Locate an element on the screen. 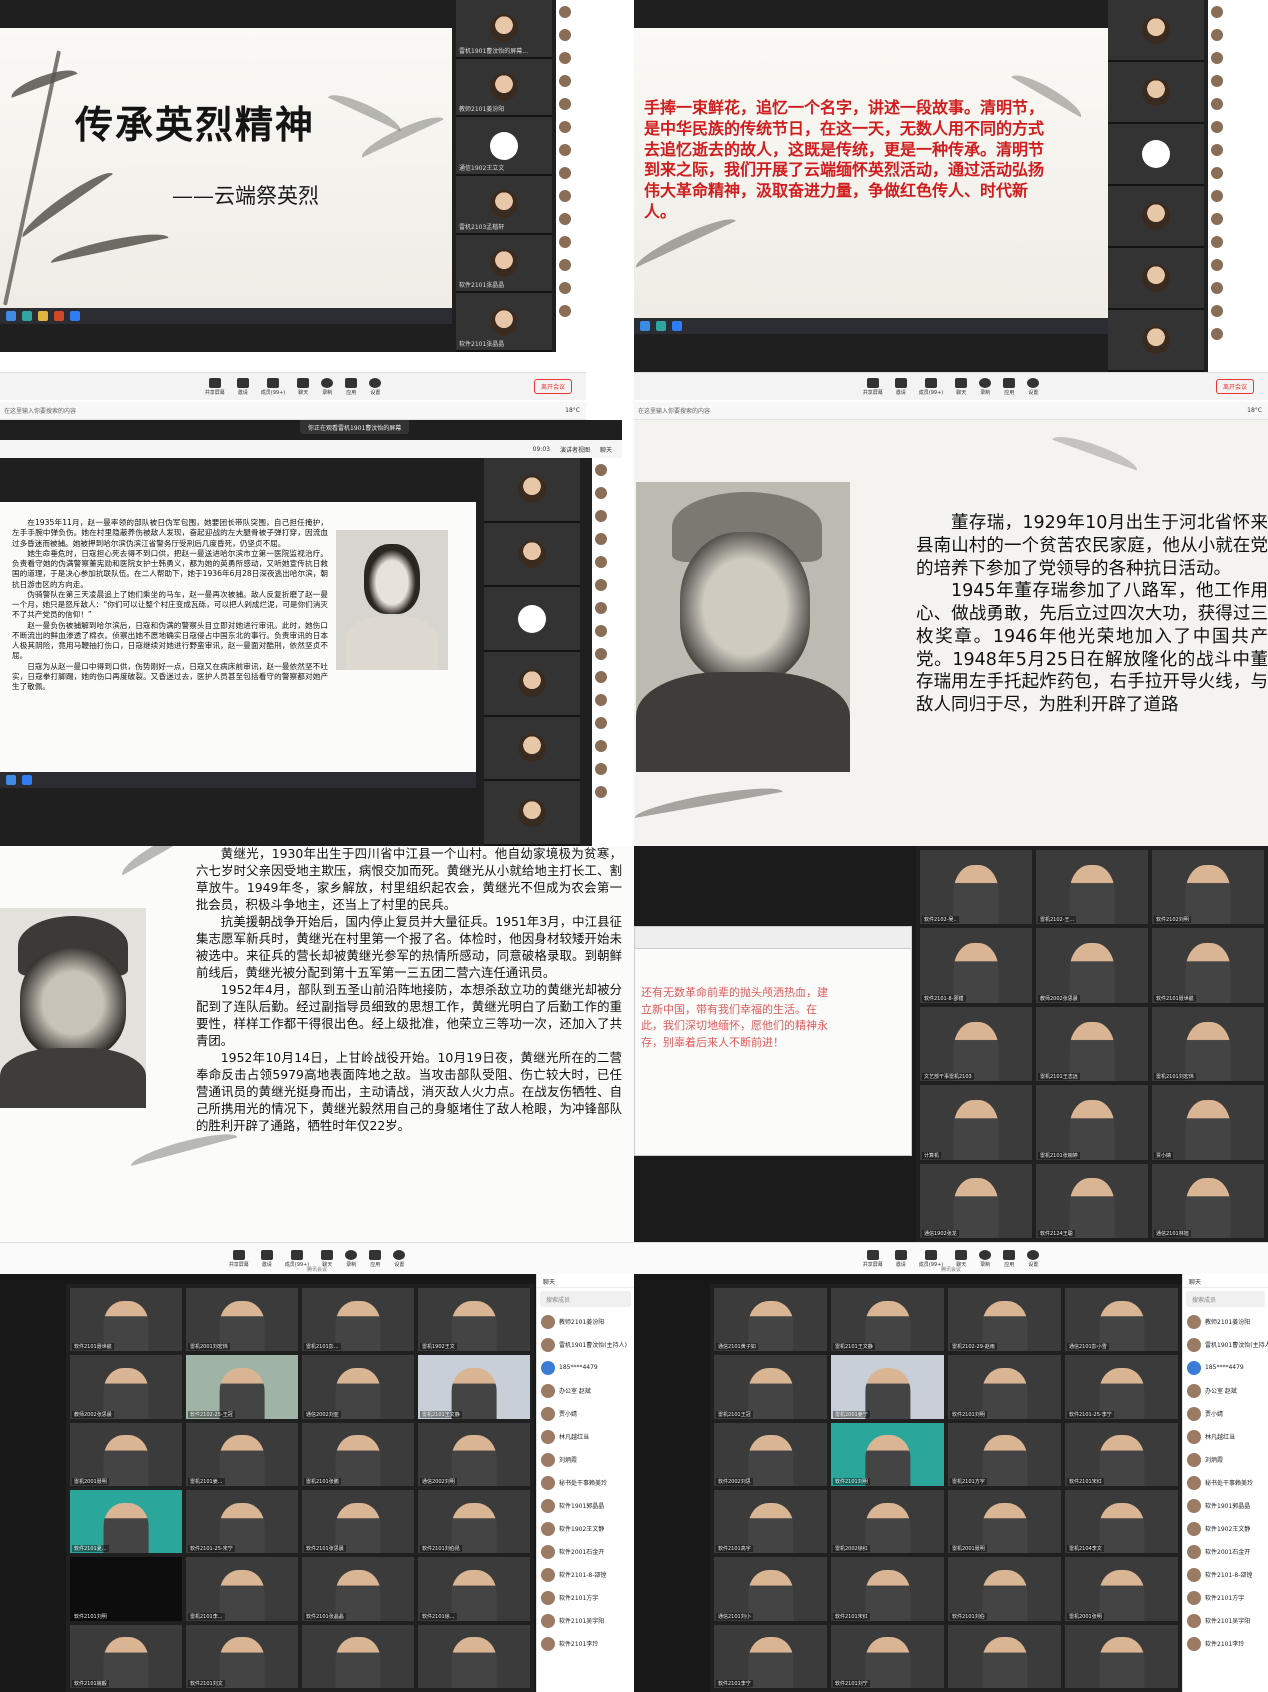  video-tile: 软件2102-吴.. is located at coordinates (976, 887).